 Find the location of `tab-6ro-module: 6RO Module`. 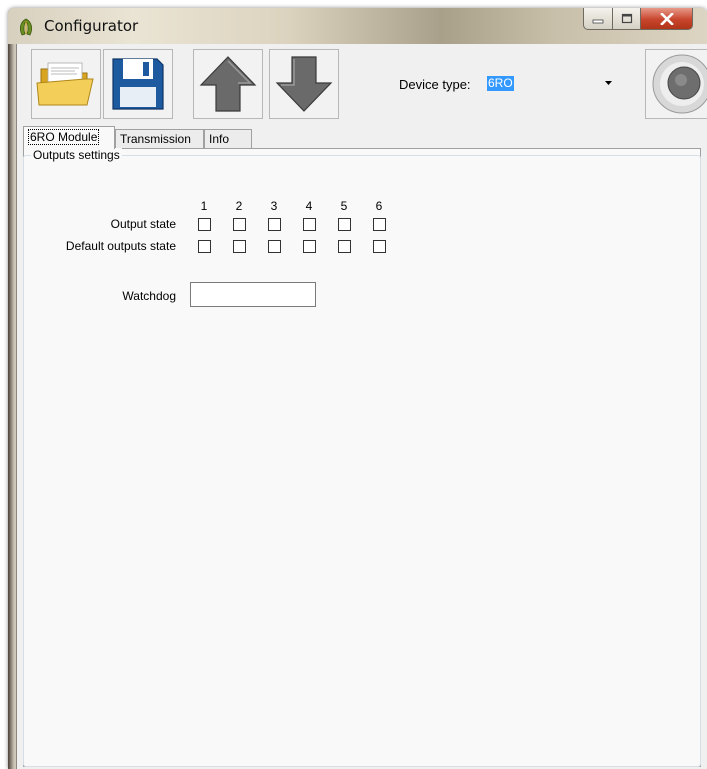

tab-6ro-module: 6RO Module is located at coordinates (69, 137).